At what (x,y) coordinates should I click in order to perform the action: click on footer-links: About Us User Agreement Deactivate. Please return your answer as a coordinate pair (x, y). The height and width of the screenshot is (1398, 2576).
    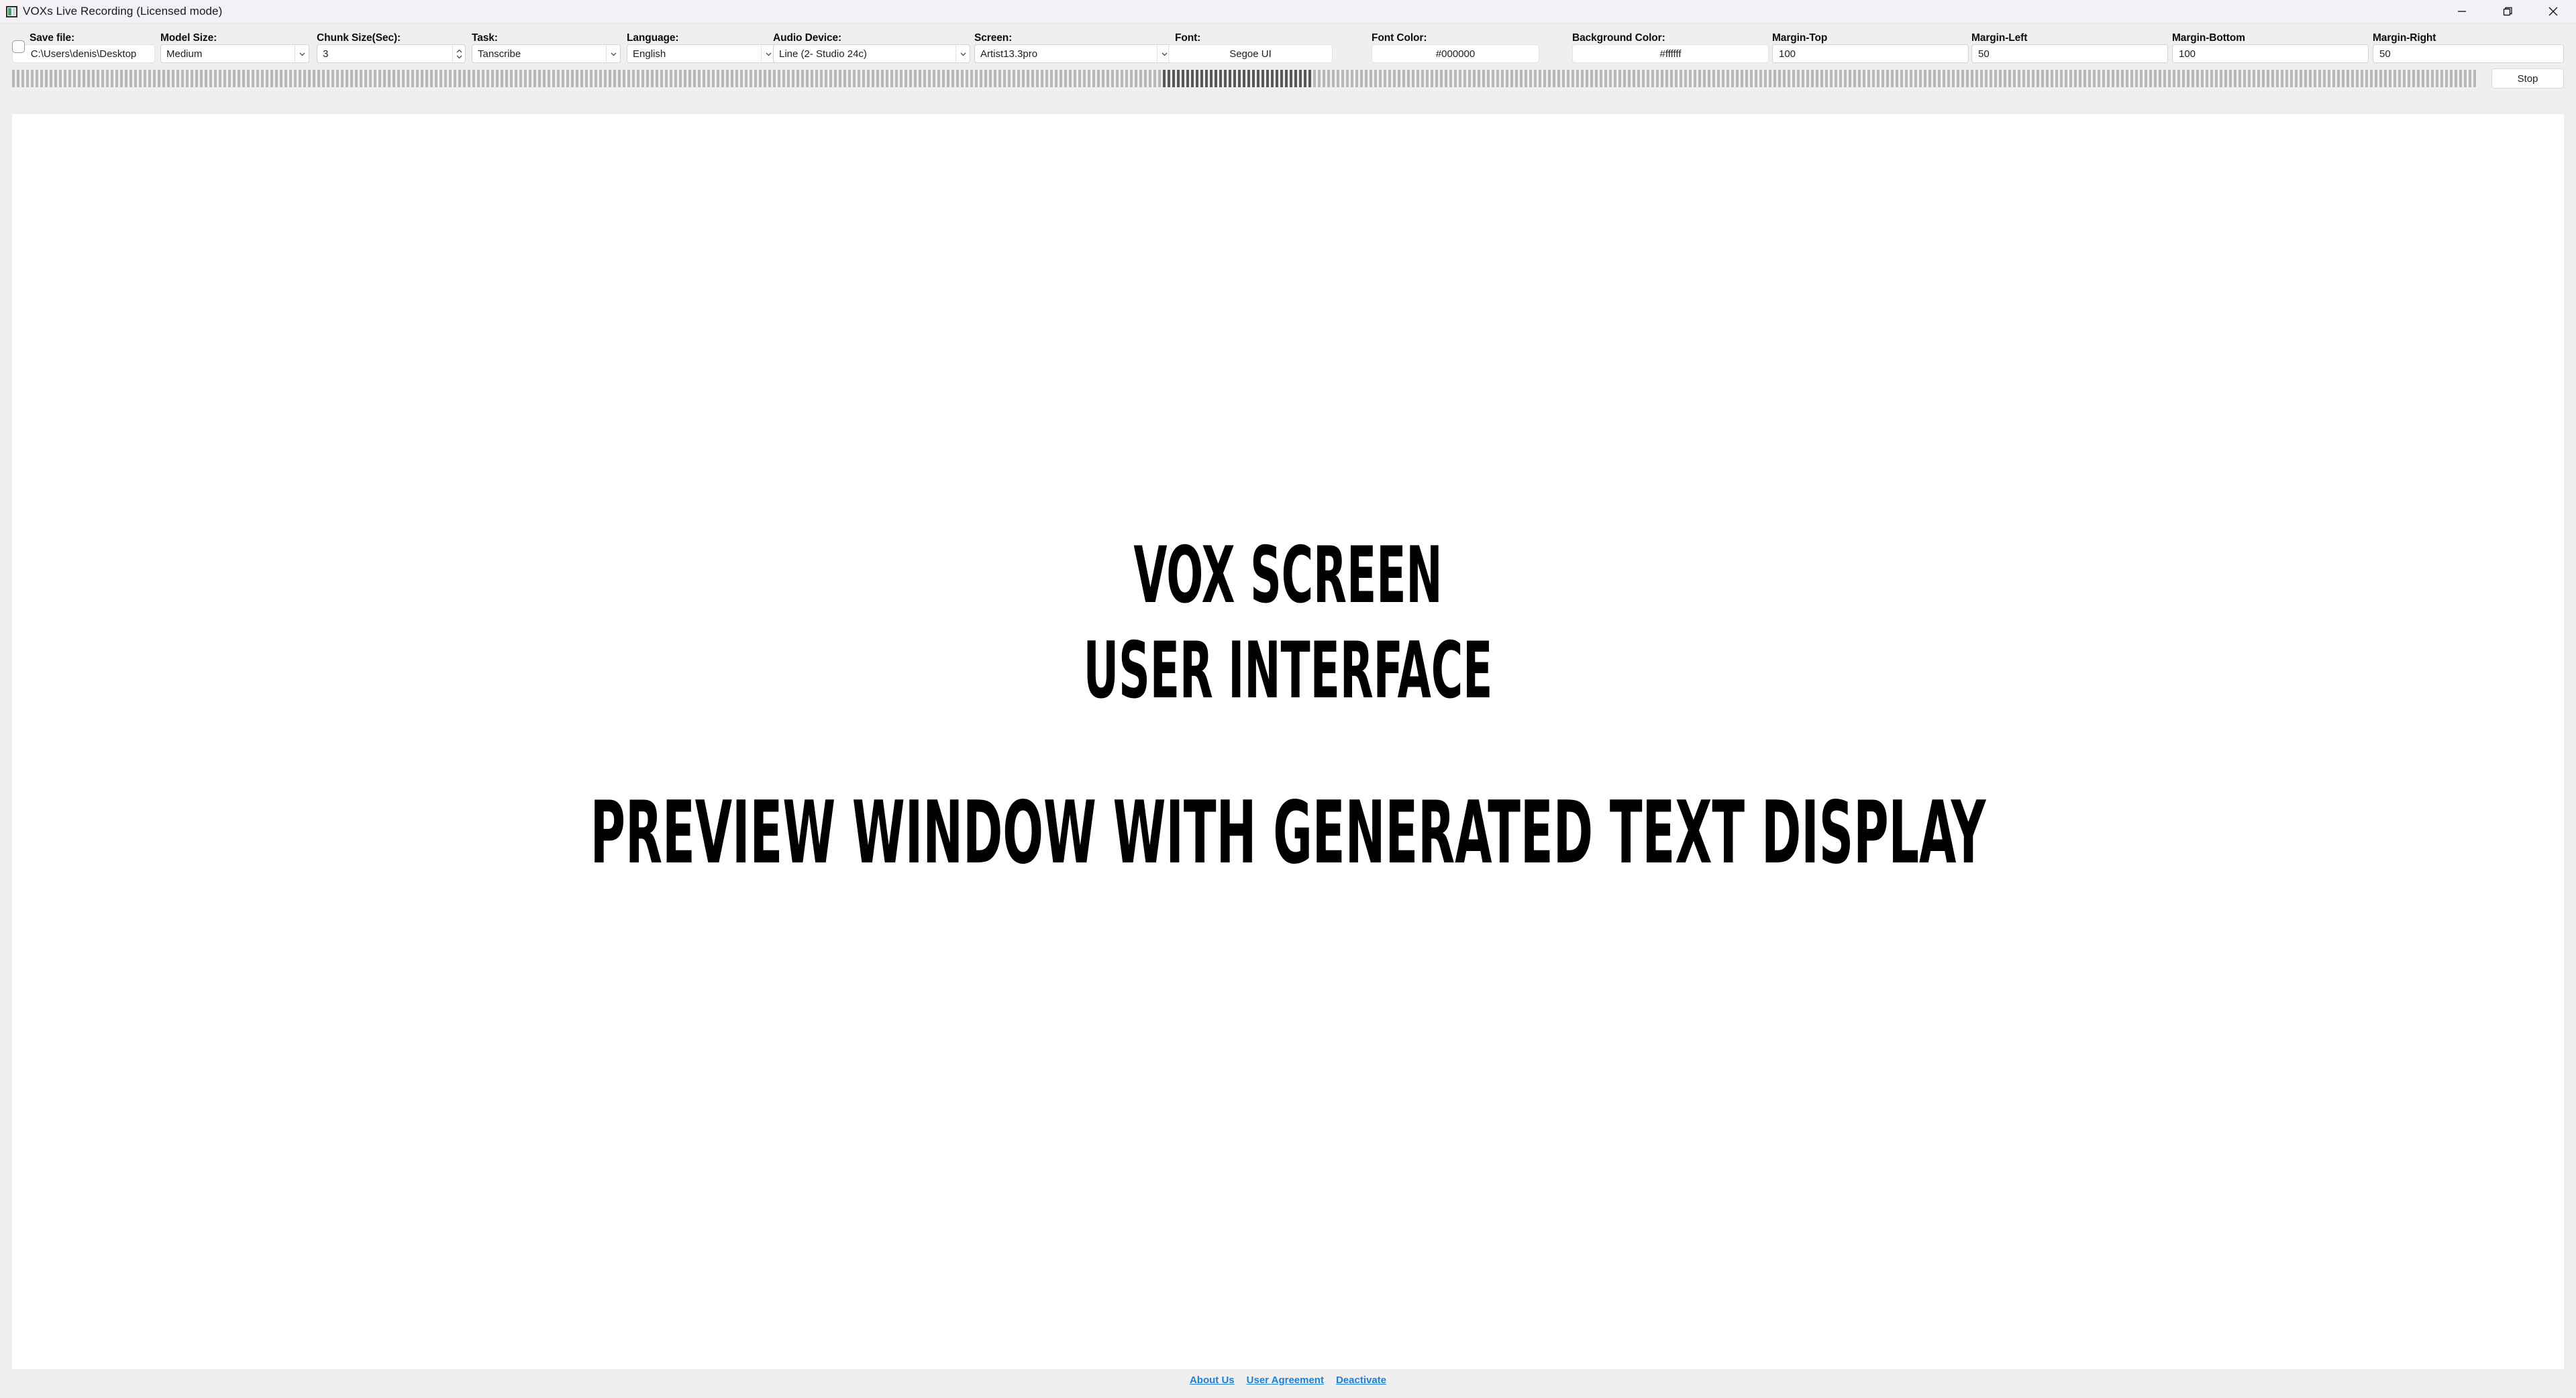
    Looking at the image, I should click on (1288, 1381).